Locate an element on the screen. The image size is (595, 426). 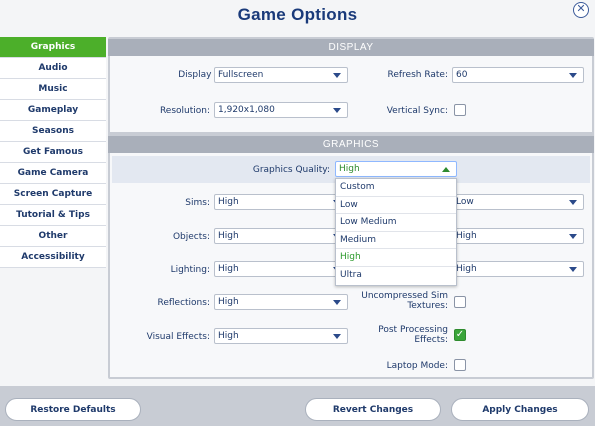
objects-value: High is located at coordinates (228, 236).